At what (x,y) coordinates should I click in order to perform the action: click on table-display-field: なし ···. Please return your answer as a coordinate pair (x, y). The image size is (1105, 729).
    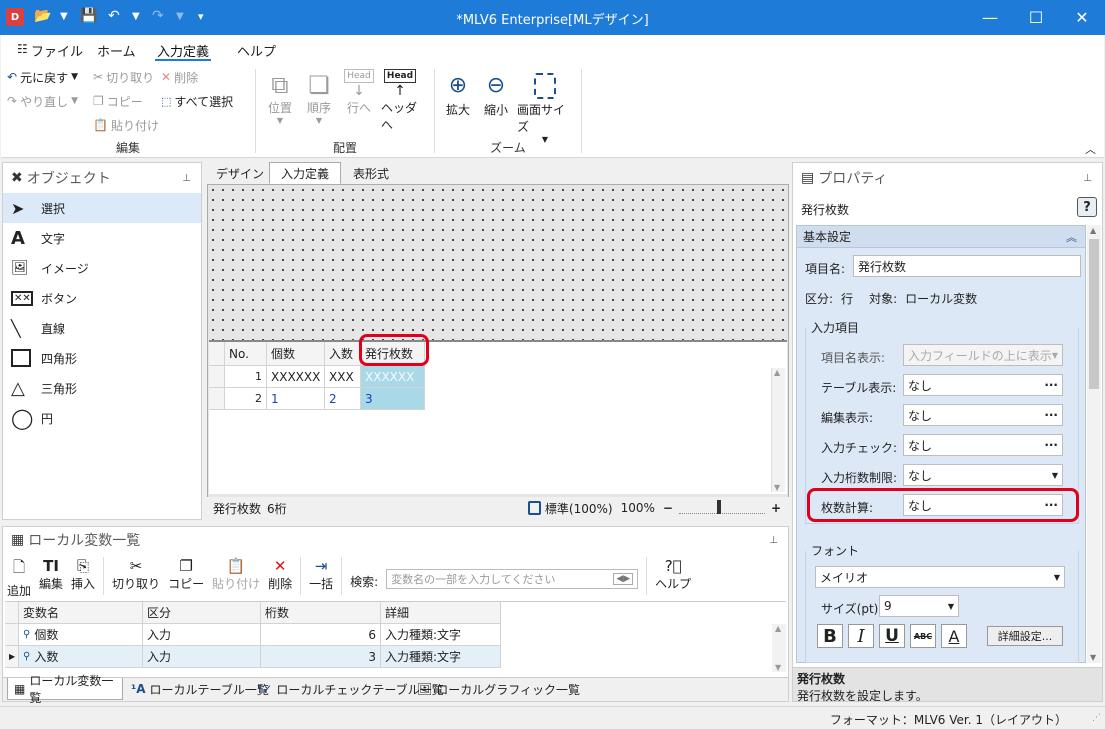
    Looking at the image, I should click on (983, 385).